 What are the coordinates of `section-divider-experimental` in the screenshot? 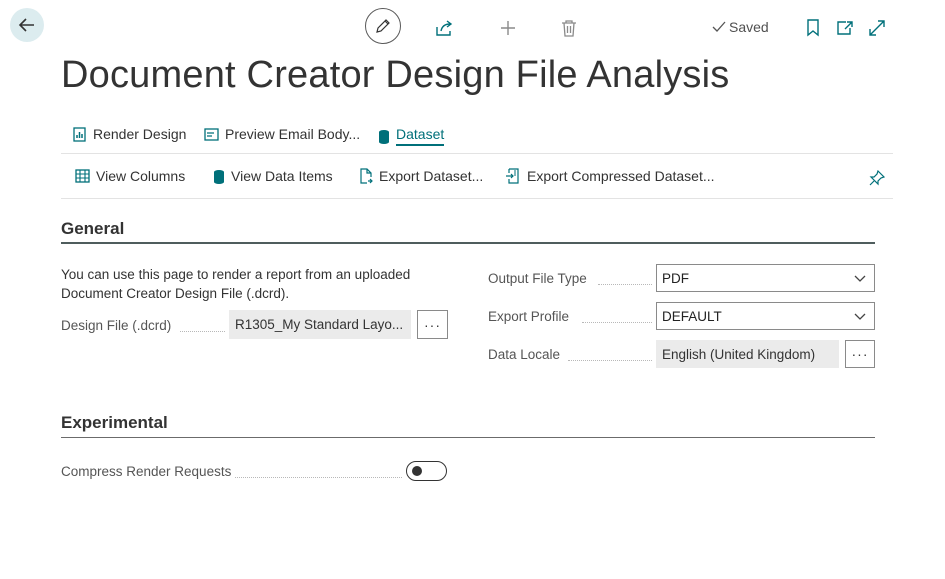 It's located at (468, 437).